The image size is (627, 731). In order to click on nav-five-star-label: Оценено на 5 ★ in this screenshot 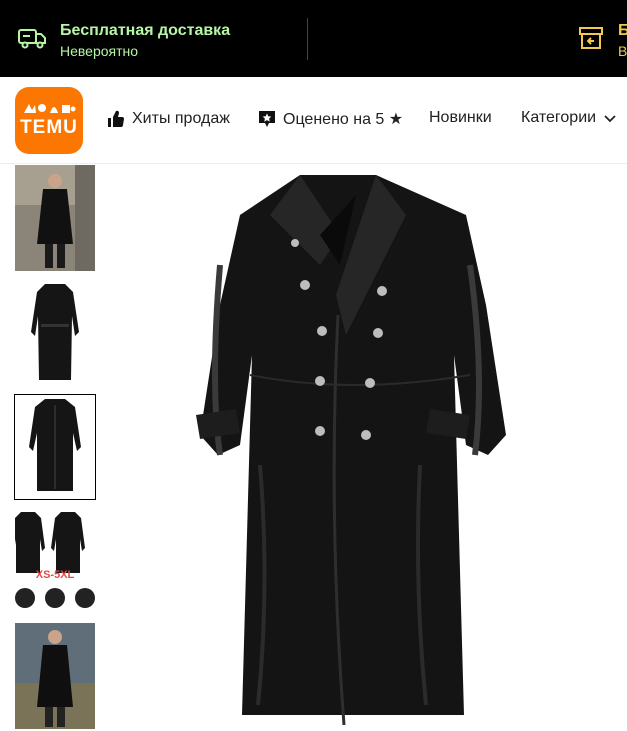, I will do `click(343, 119)`.